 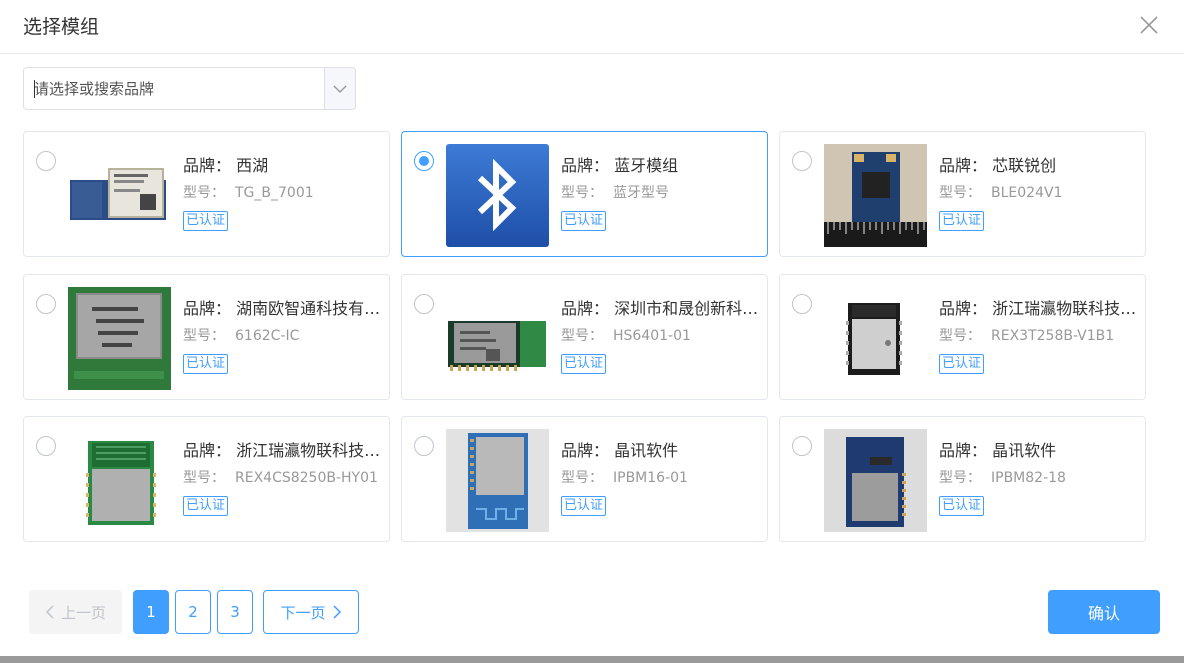 I want to click on module-card: 品牌： 晶讯软件 型号： IPBM82-18 已认证, so click(x=962, y=479).